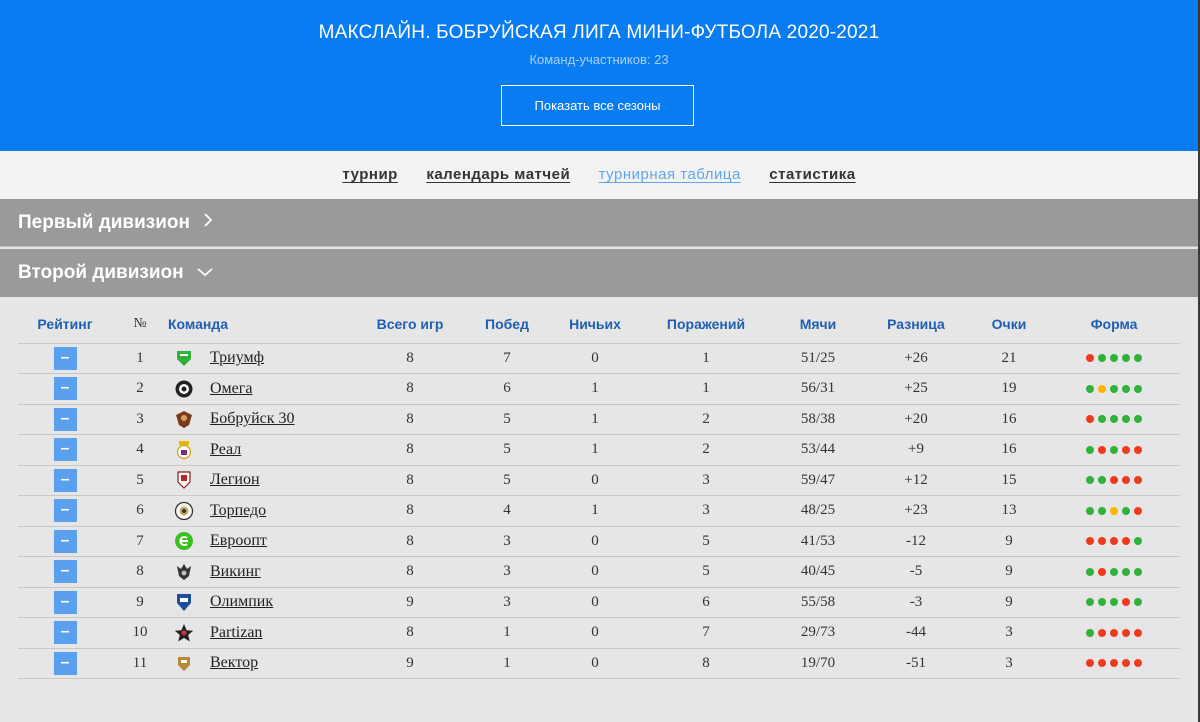 The height and width of the screenshot is (722, 1200). Describe the element at coordinates (140, 324) in the screenshot. I see `col-num: №` at that location.